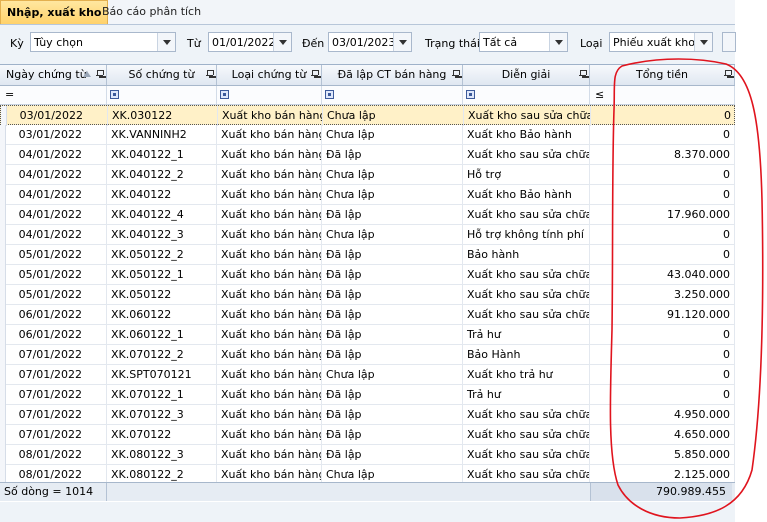 This screenshot has width=767, height=522. Describe the element at coordinates (662, 75) in the screenshot. I see `col-header-tong-tien: Tổng tiền` at that location.